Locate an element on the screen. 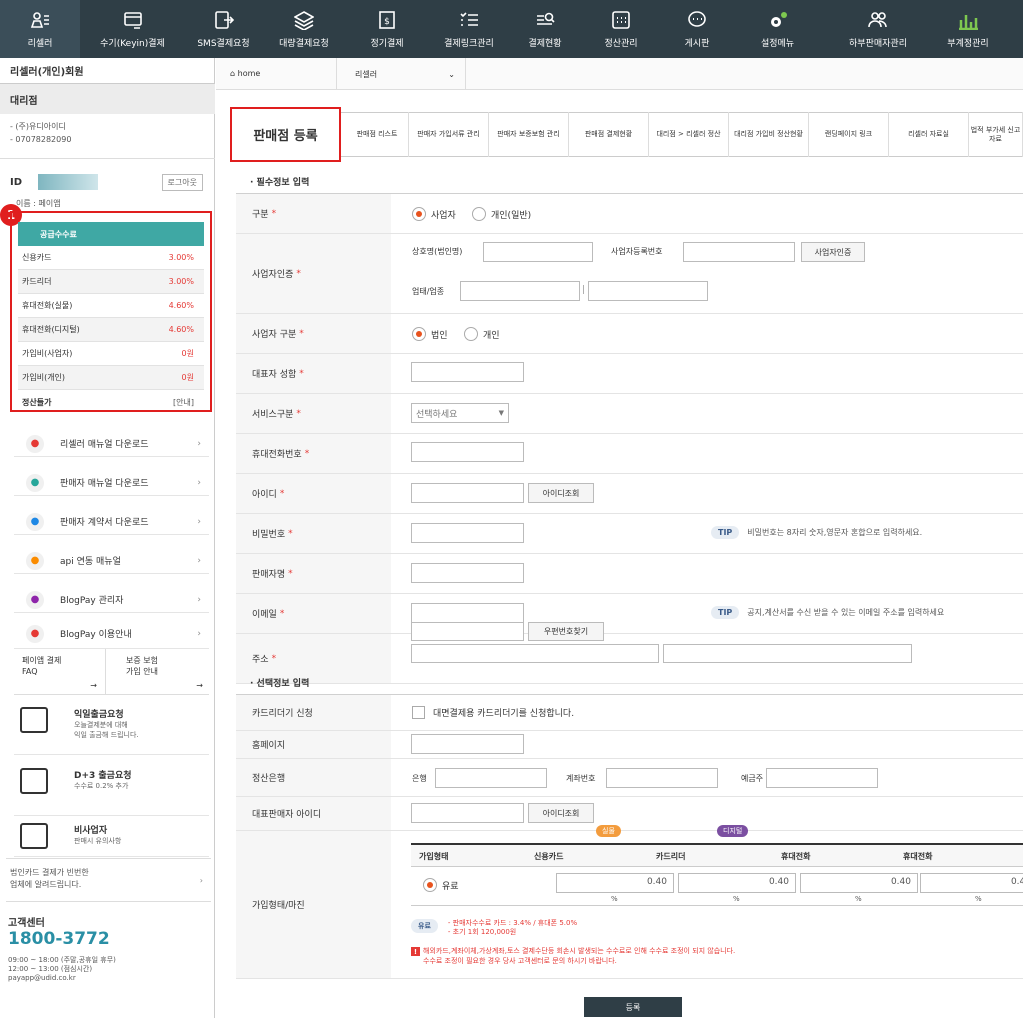 This screenshot has width=1023, height=1018. submit-button: 등록 is located at coordinates (633, 1007).